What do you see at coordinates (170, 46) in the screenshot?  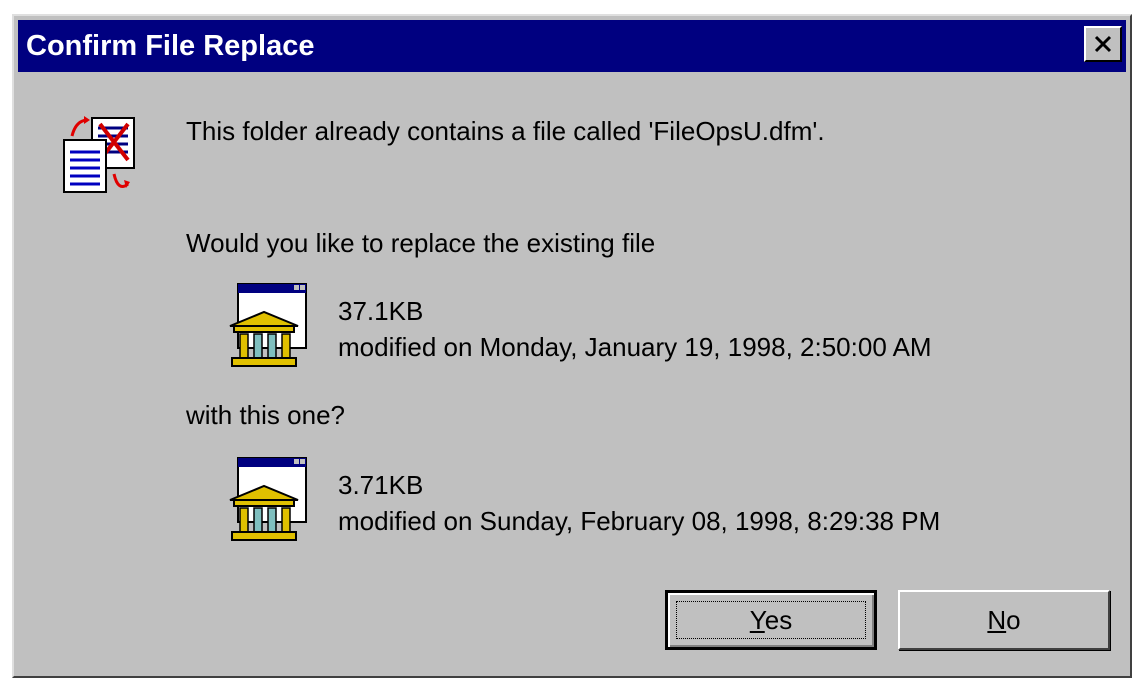 I see `dialog-title: Confirm File Replace` at bounding box center [170, 46].